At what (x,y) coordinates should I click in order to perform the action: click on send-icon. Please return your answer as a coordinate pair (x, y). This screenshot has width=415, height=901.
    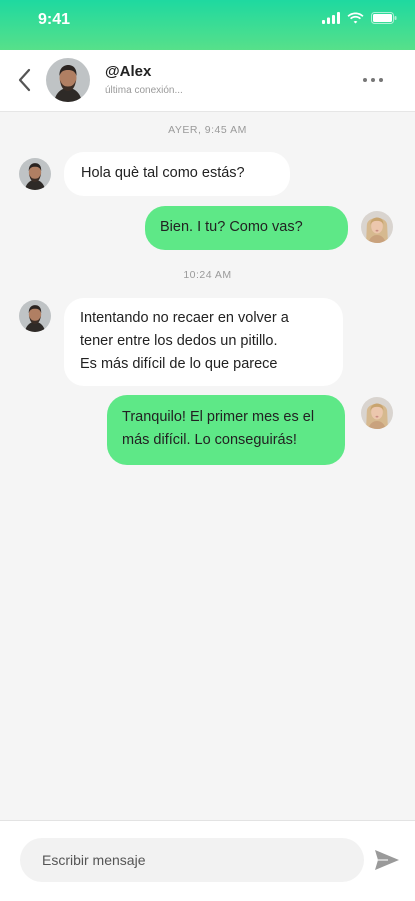
    Looking at the image, I should click on (387, 860).